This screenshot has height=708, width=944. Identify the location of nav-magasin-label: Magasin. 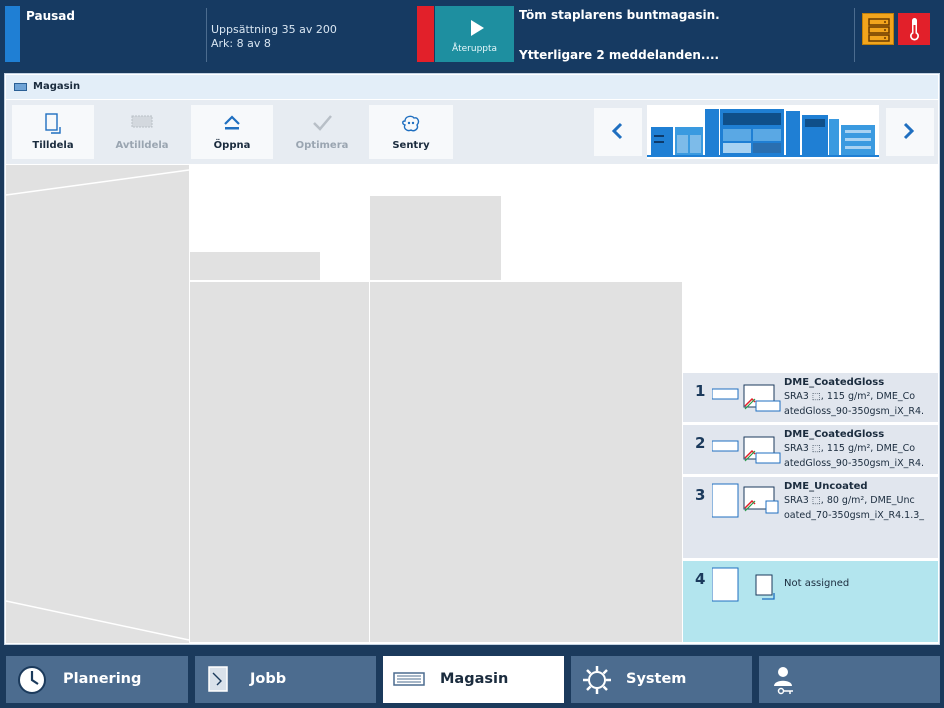
(474, 679).